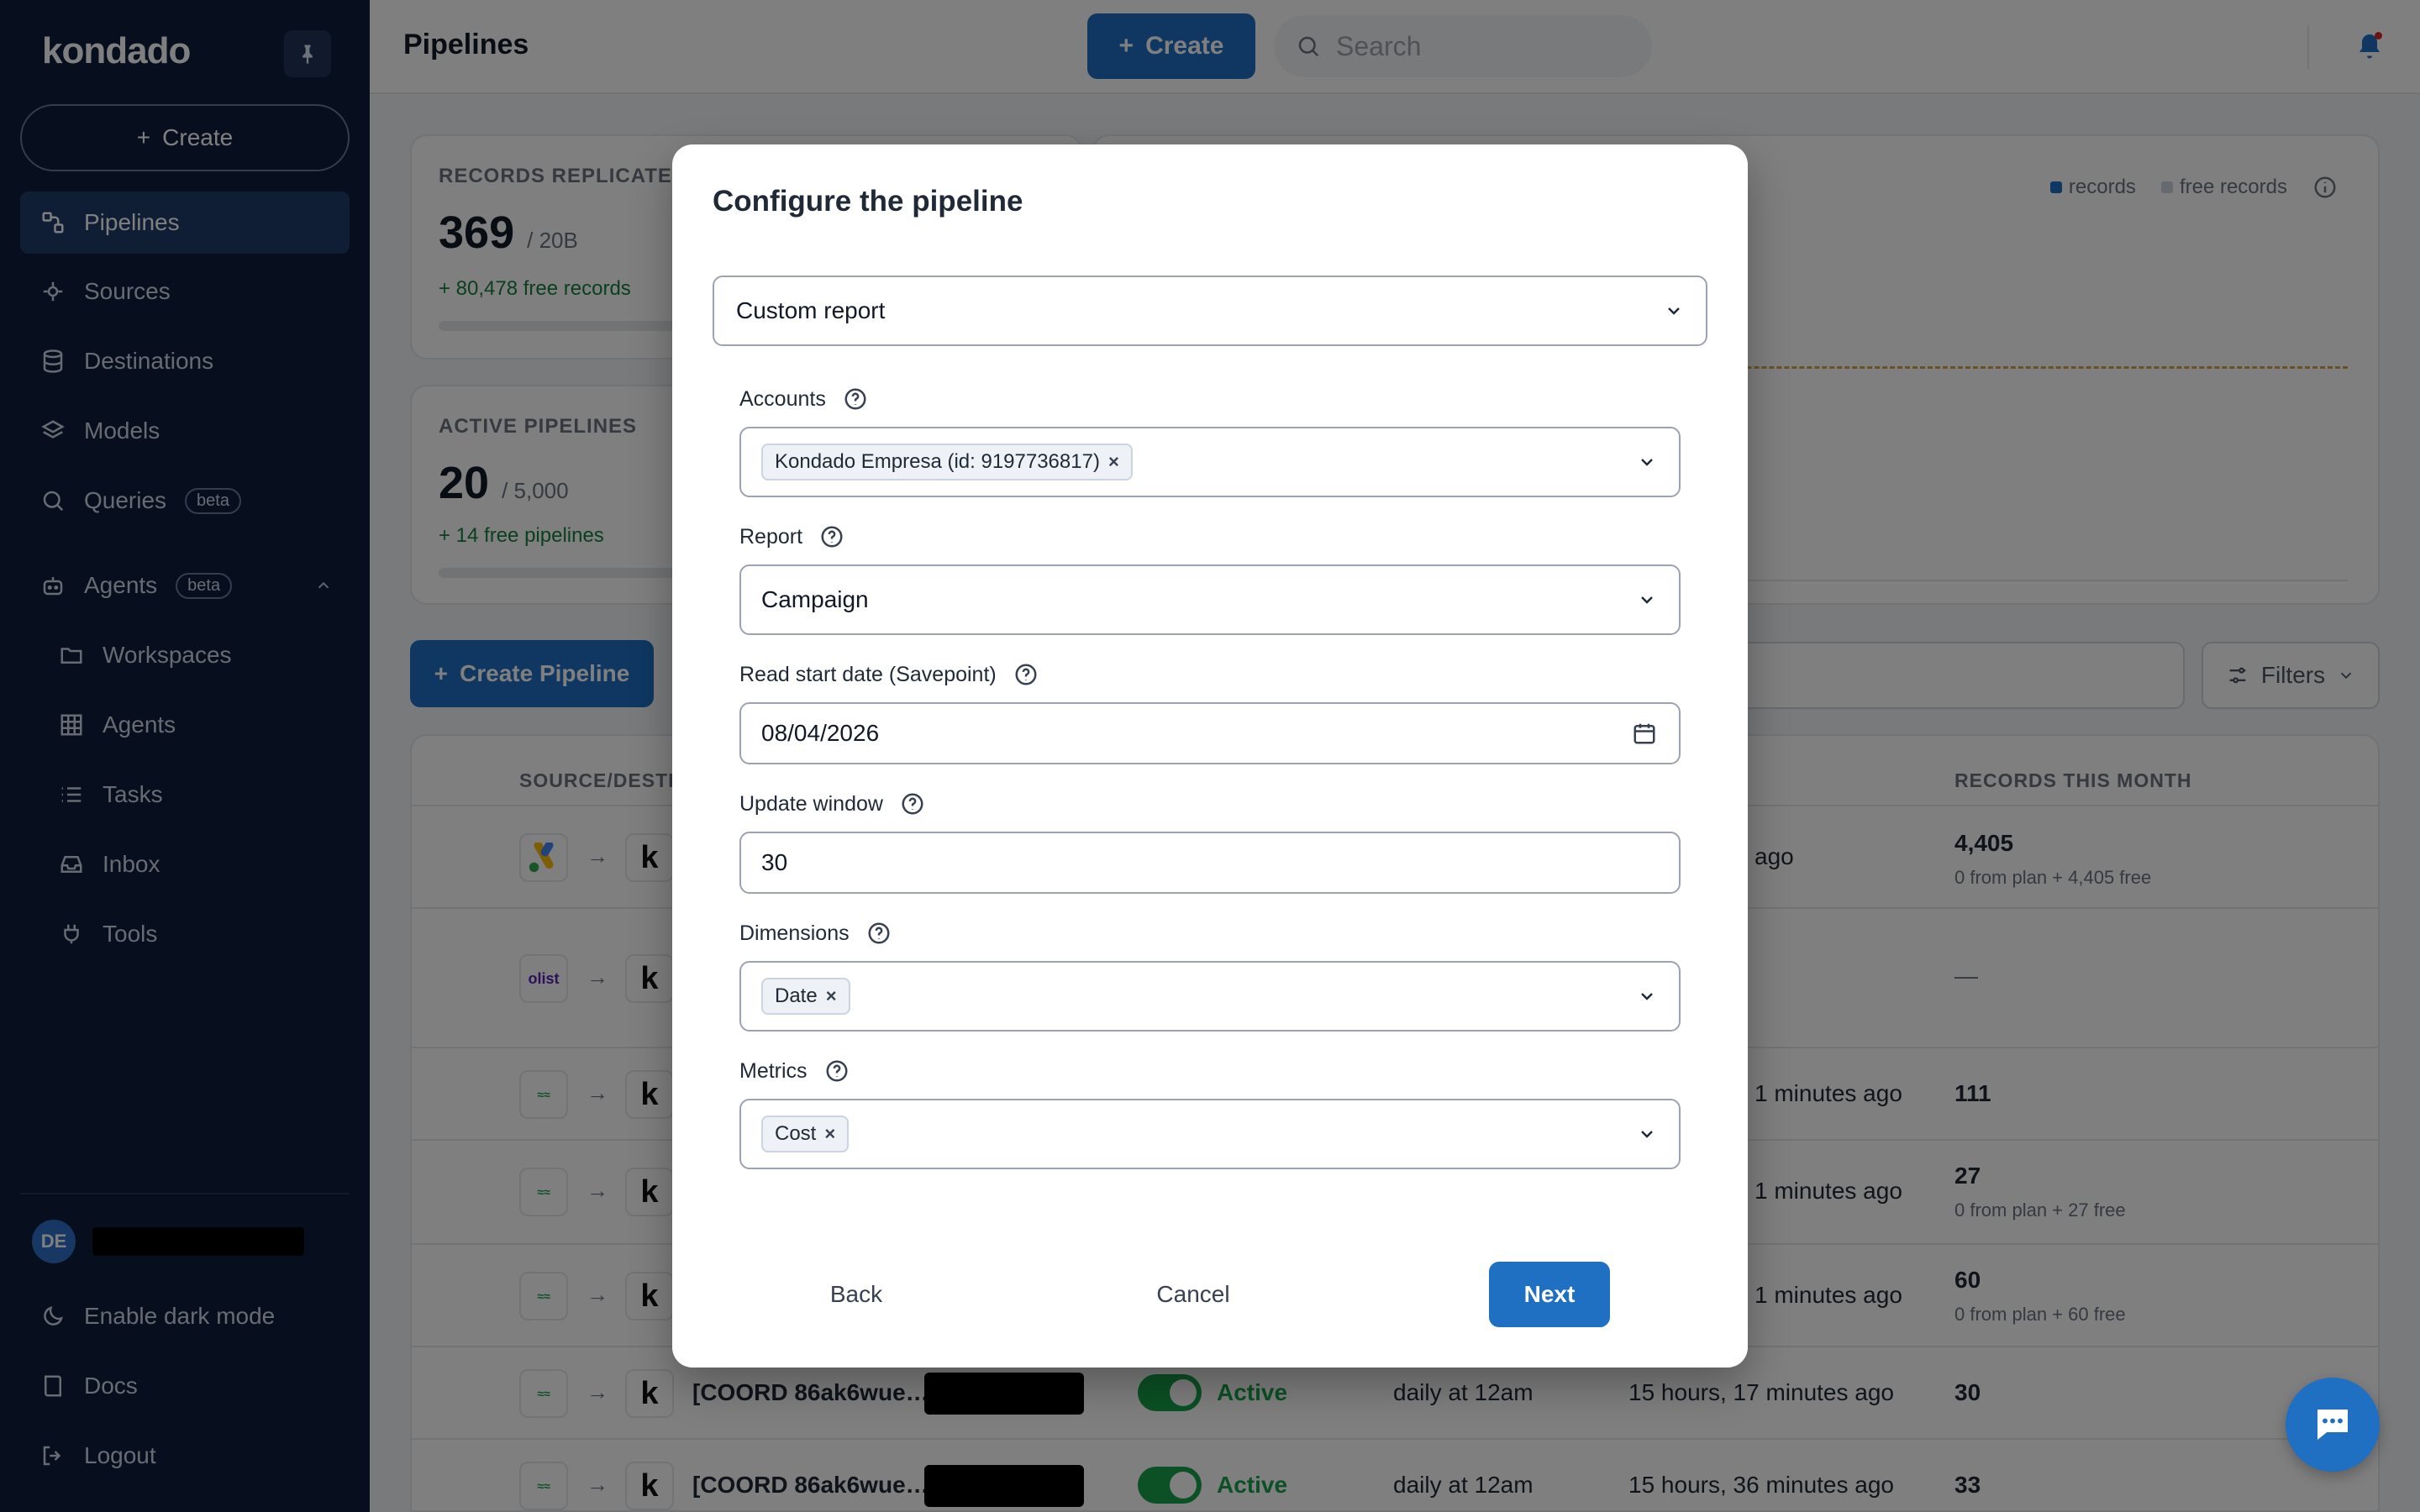  I want to click on metrics-multiselect: Cost ×, so click(1210, 1134).